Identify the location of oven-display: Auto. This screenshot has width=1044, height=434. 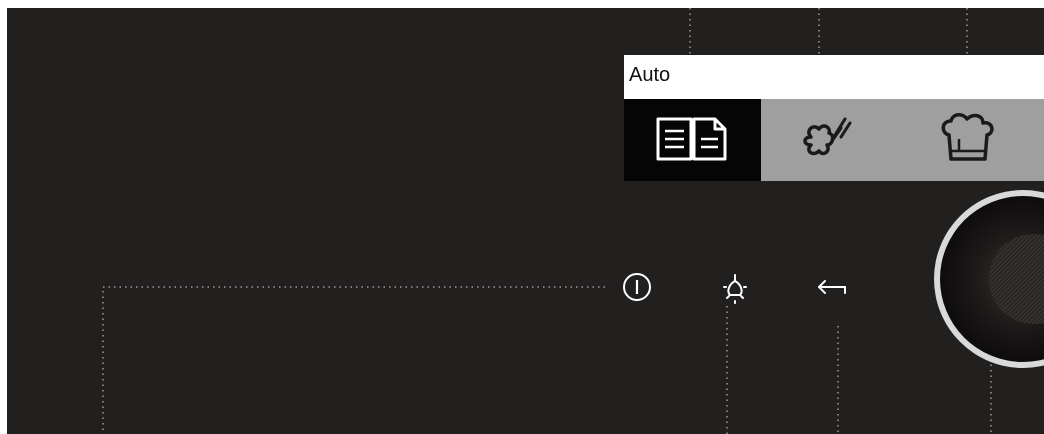
(834, 118).